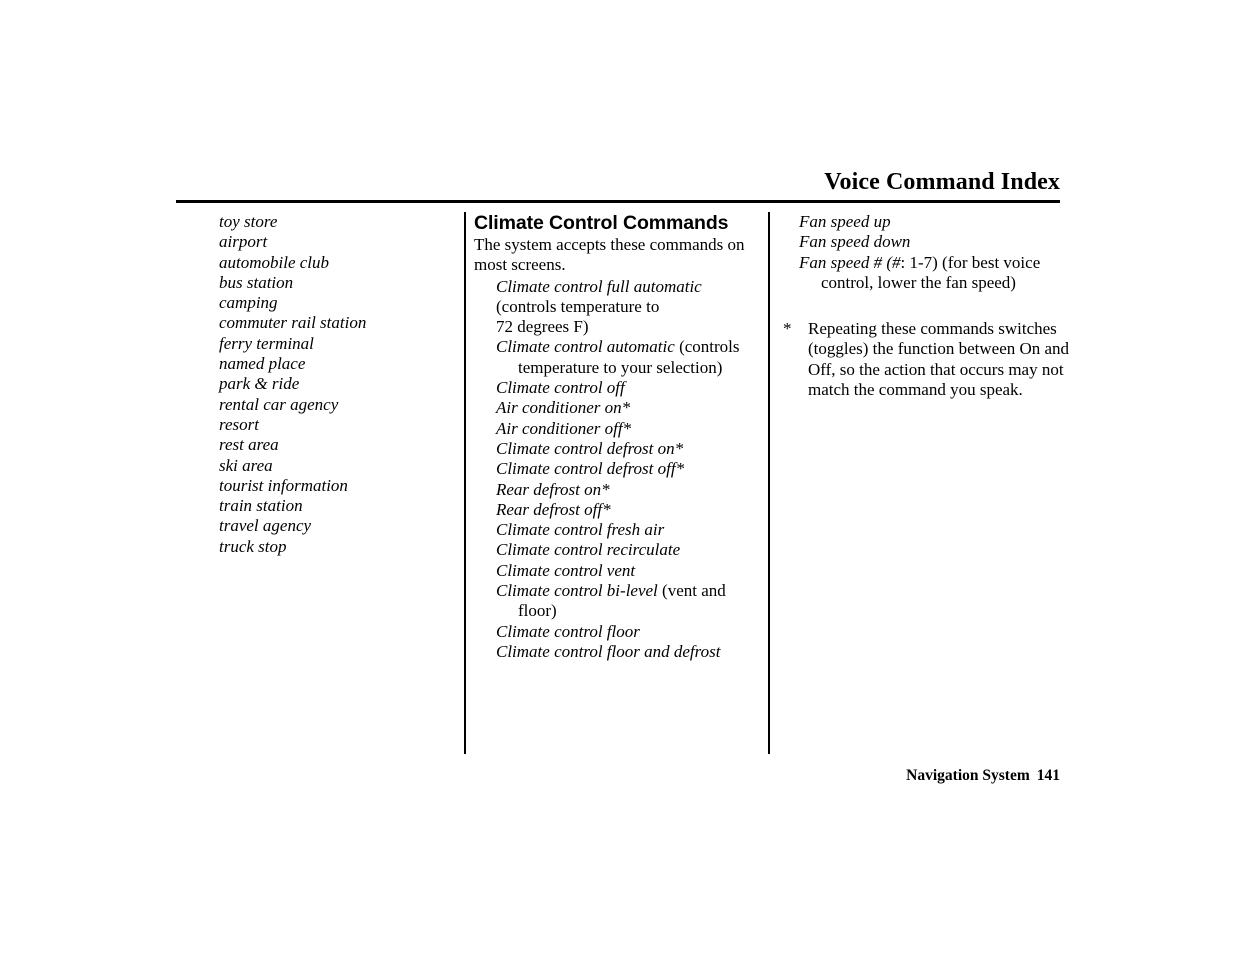 The height and width of the screenshot is (954, 1235). I want to click on voice-command-text: Climate control defrost off*, so click(590, 469).